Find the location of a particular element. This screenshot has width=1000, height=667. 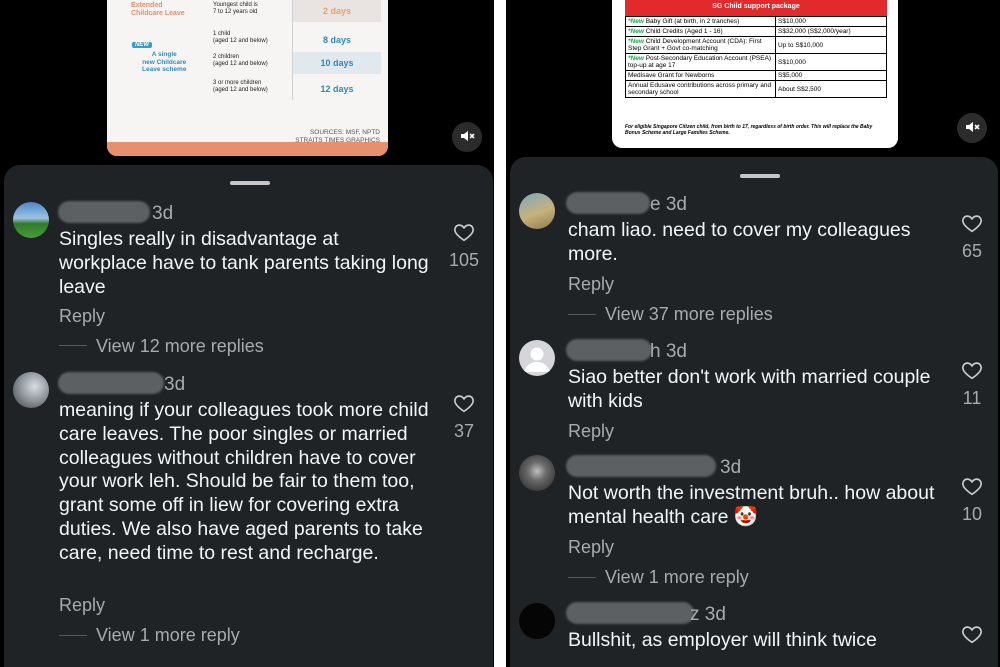

table-row: Medisave Grant for Newborns S$5,000 is located at coordinates (756, 75).